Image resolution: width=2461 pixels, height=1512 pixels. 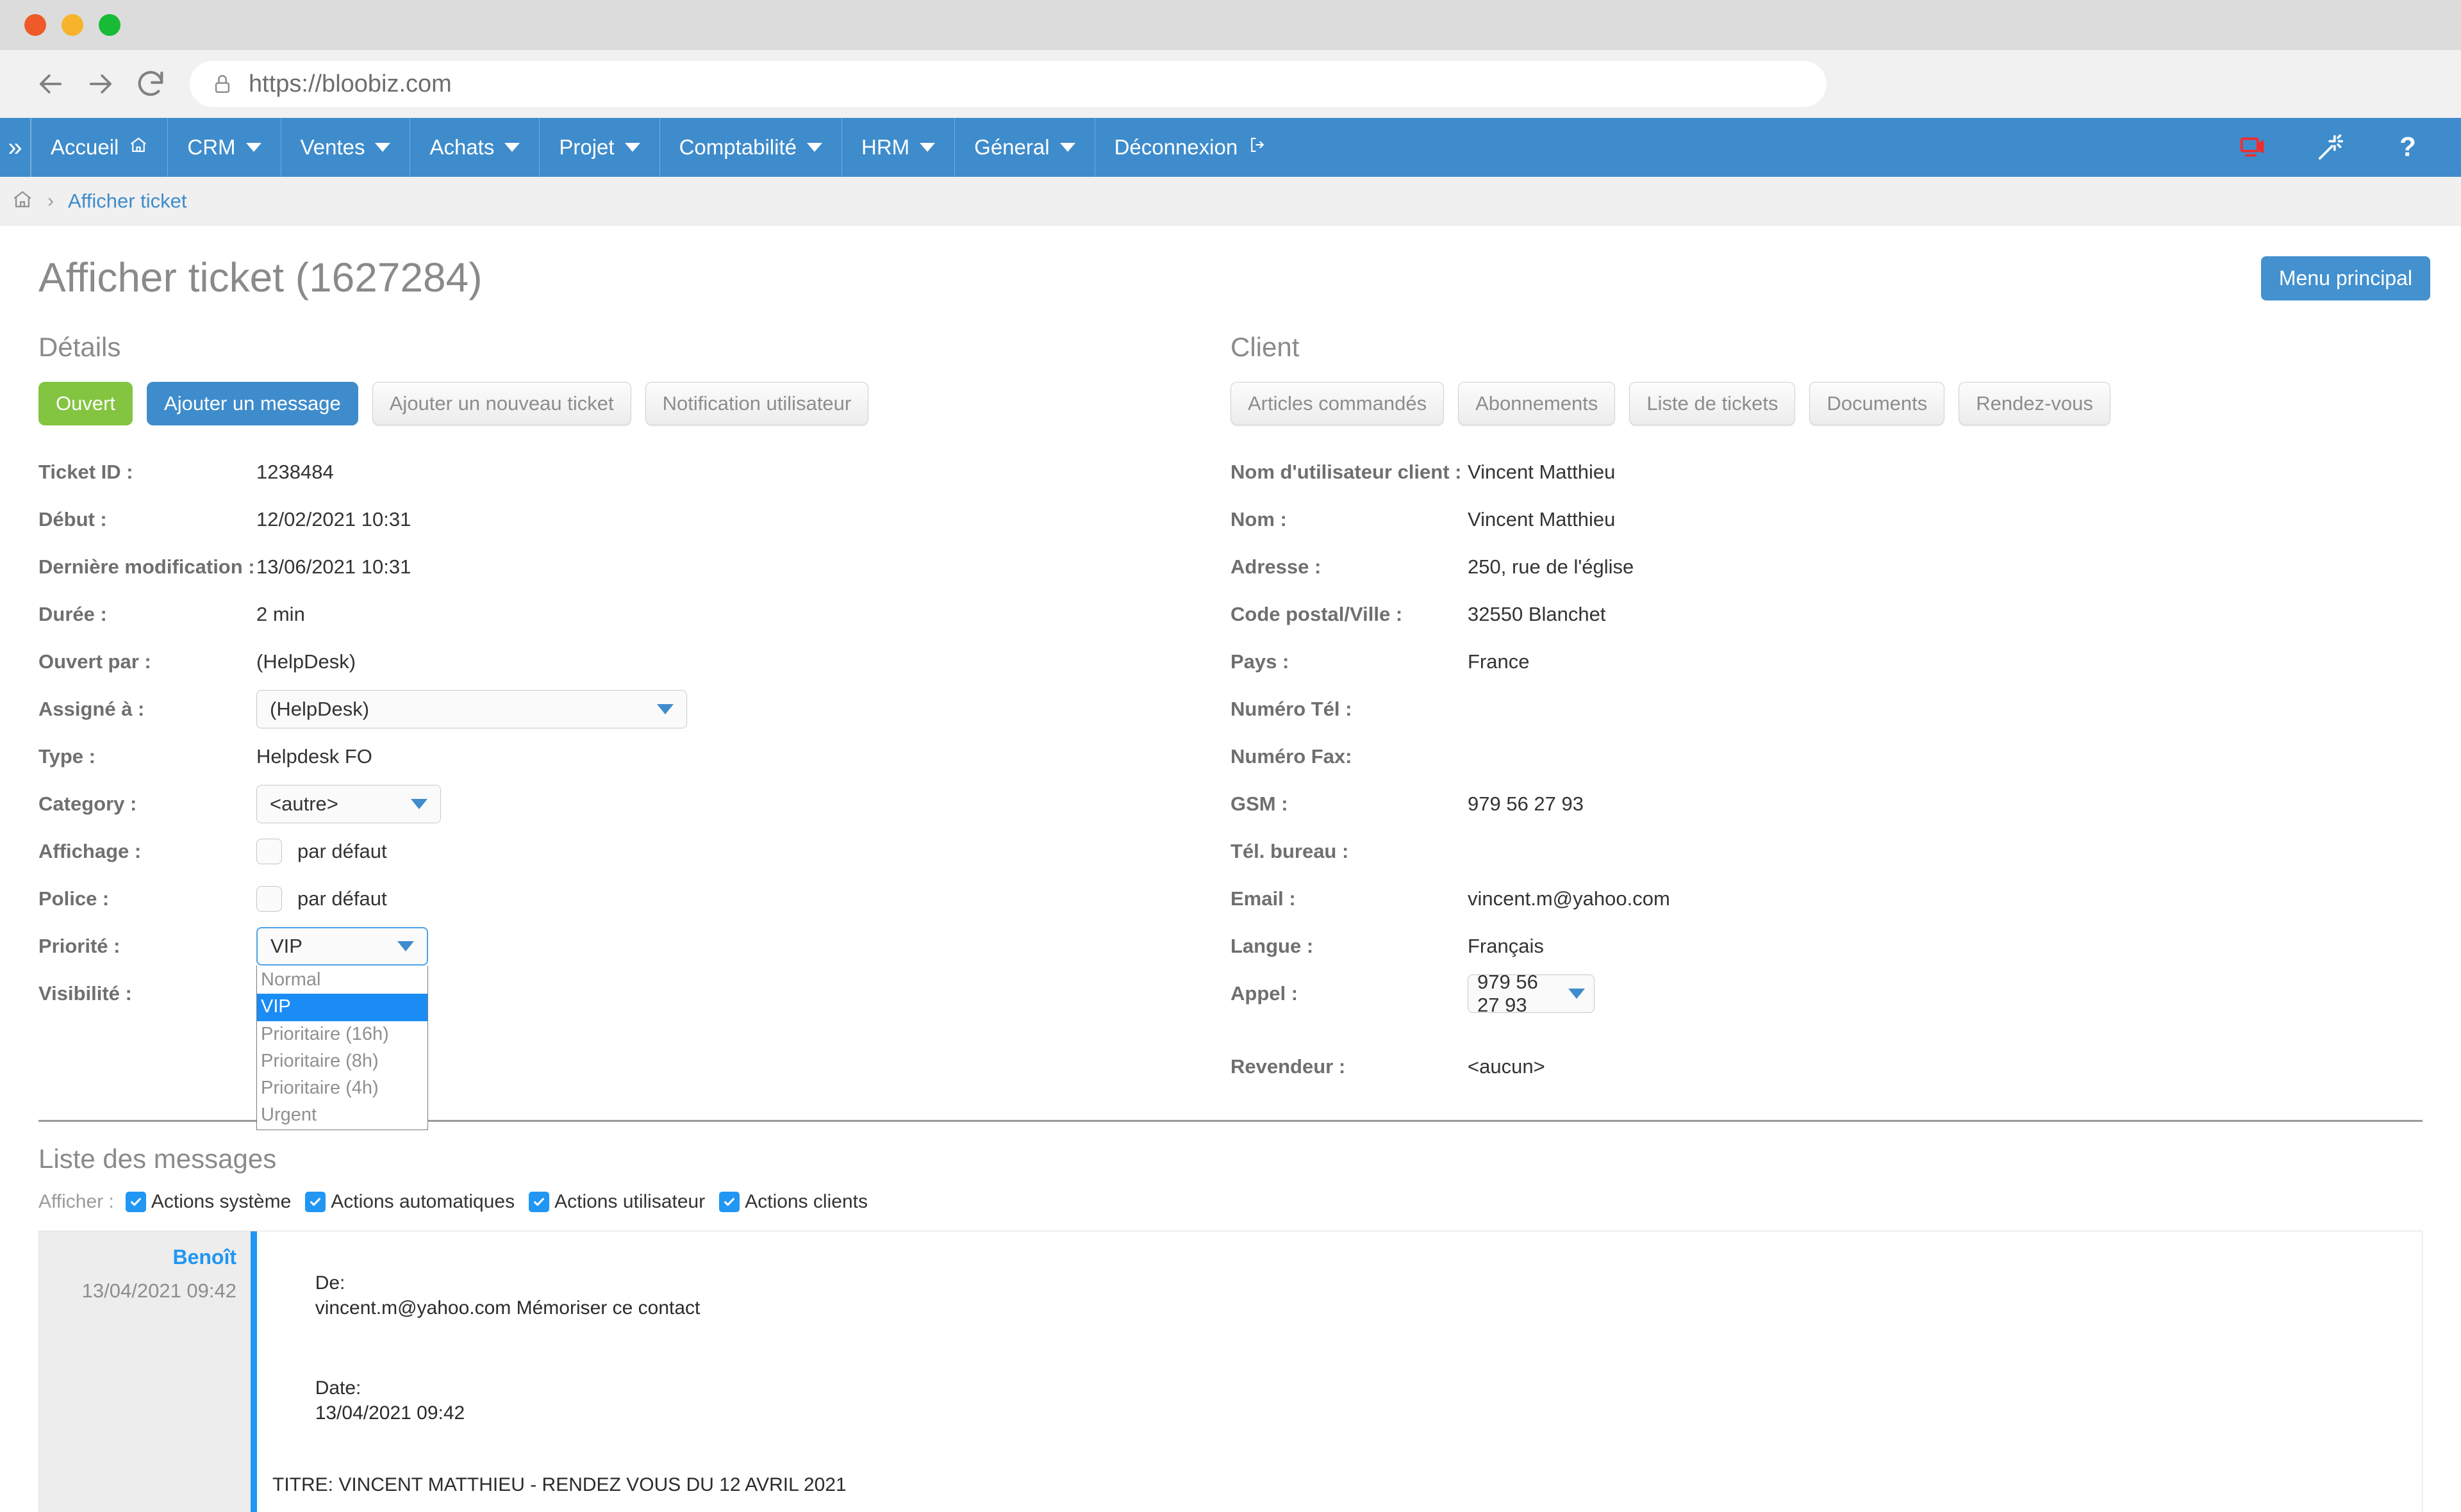 I want to click on dropdown-option-normal: Normal, so click(x=342, y=981).